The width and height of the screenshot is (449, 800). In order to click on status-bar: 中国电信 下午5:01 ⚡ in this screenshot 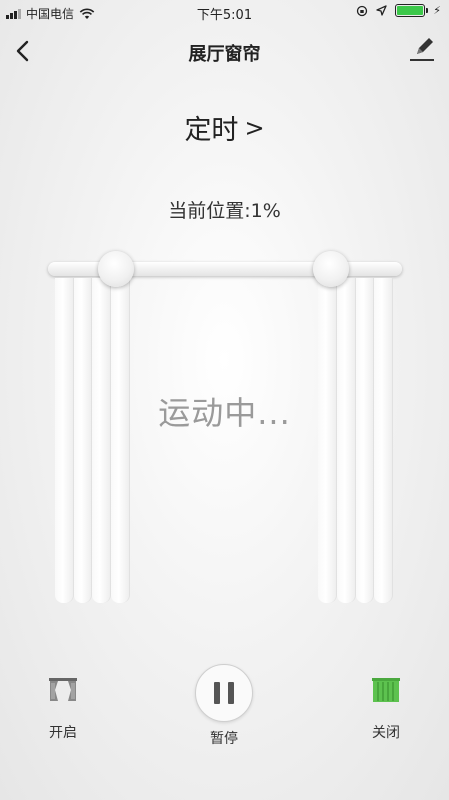, I will do `click(224, 12)`.